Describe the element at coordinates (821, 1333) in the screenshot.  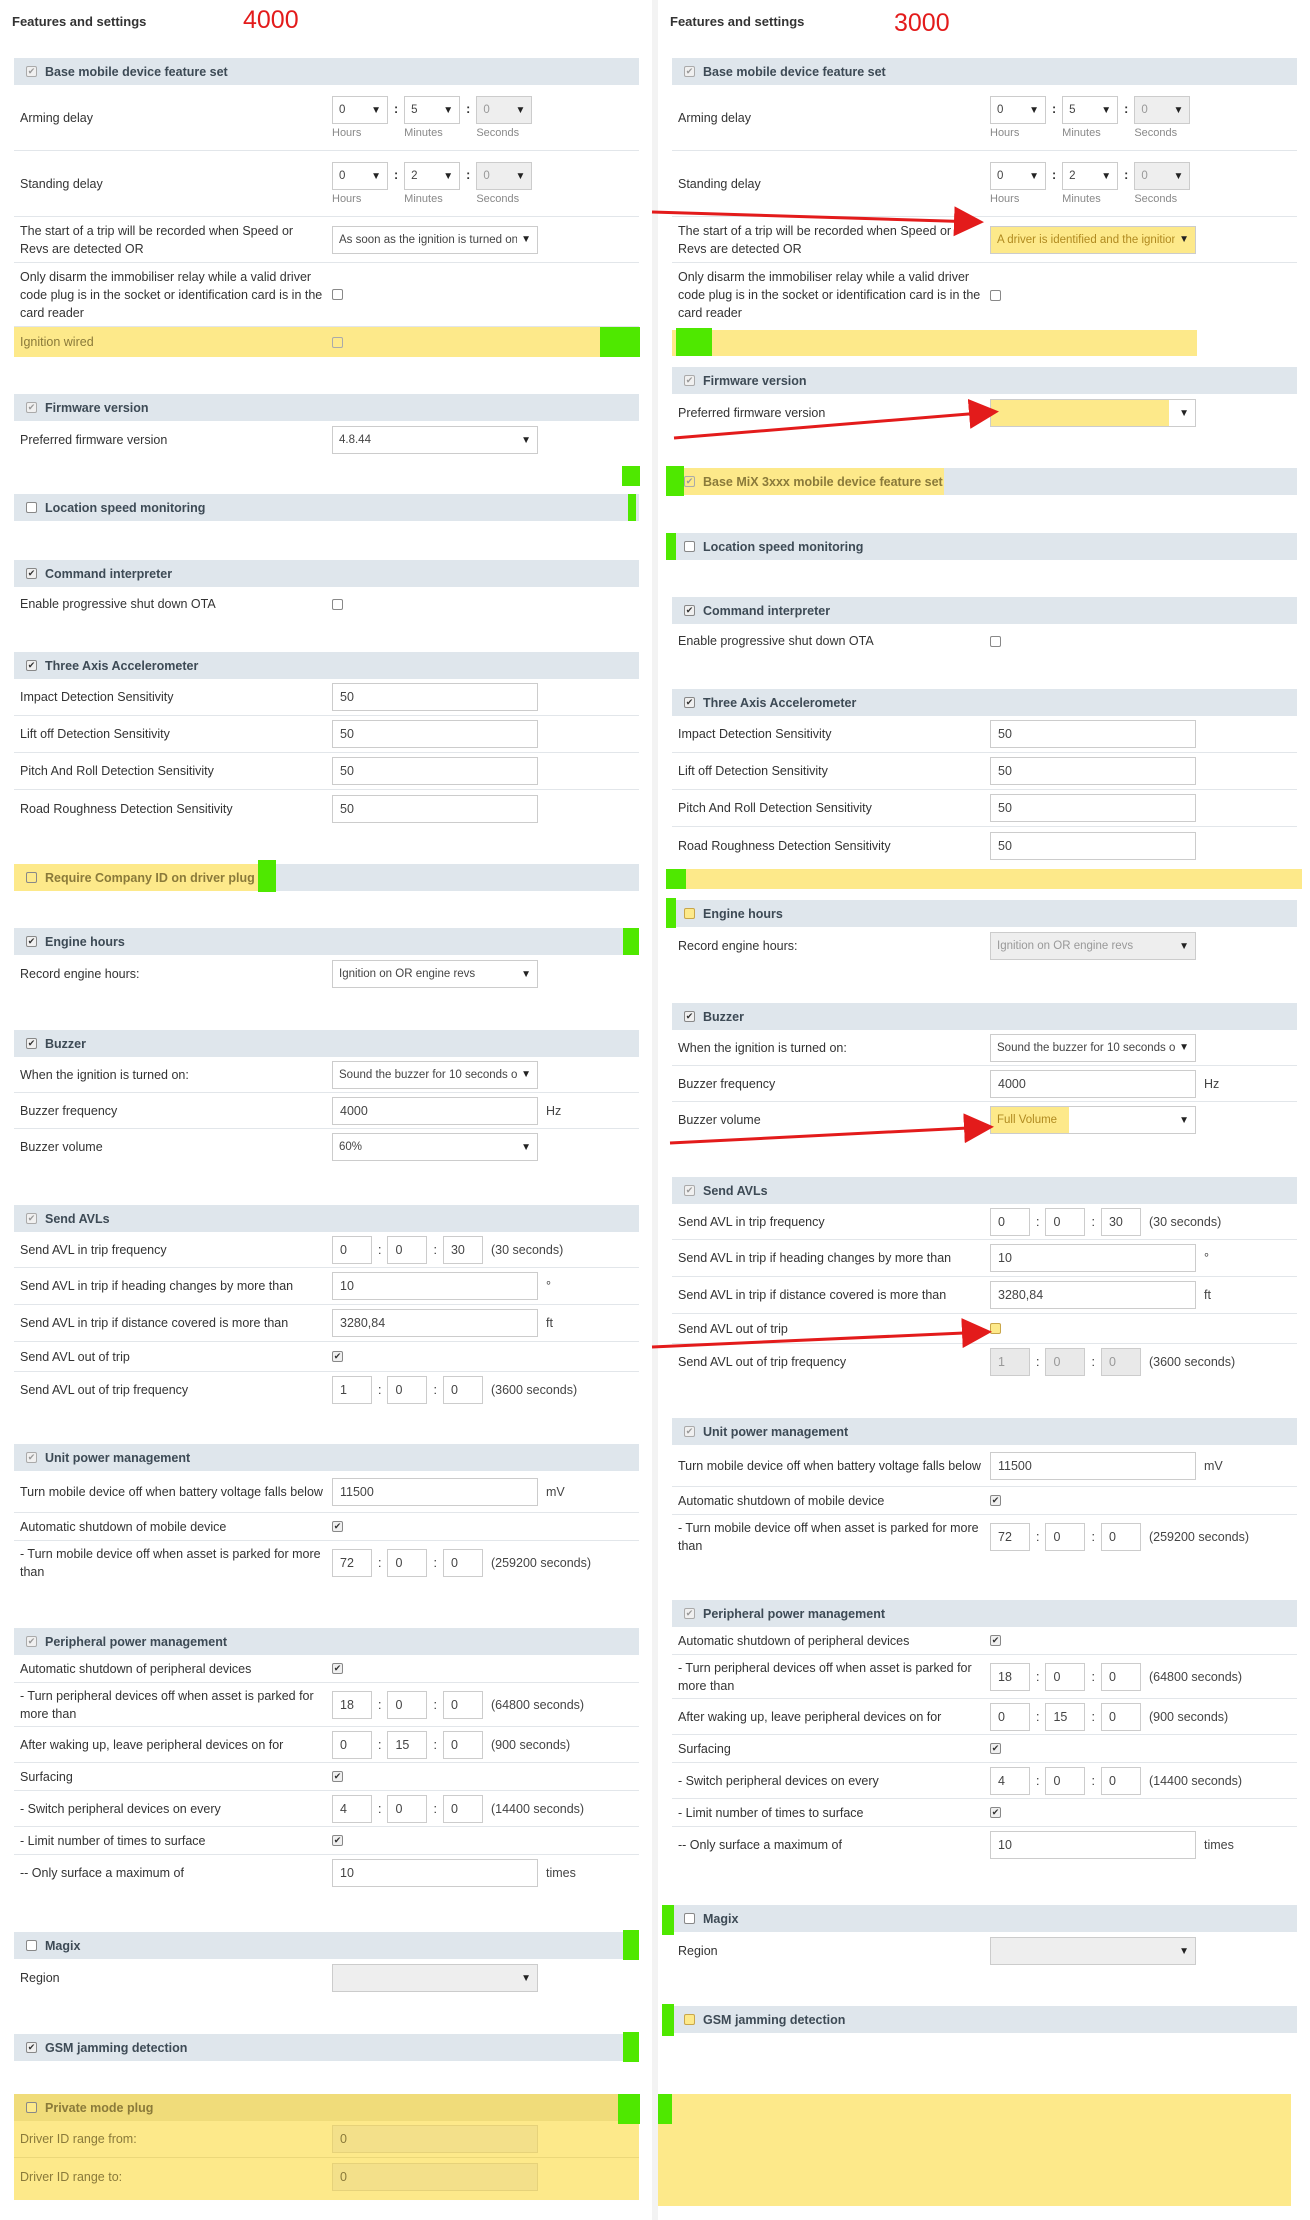
I see `arrow-avl-out-of-trip` at that location.